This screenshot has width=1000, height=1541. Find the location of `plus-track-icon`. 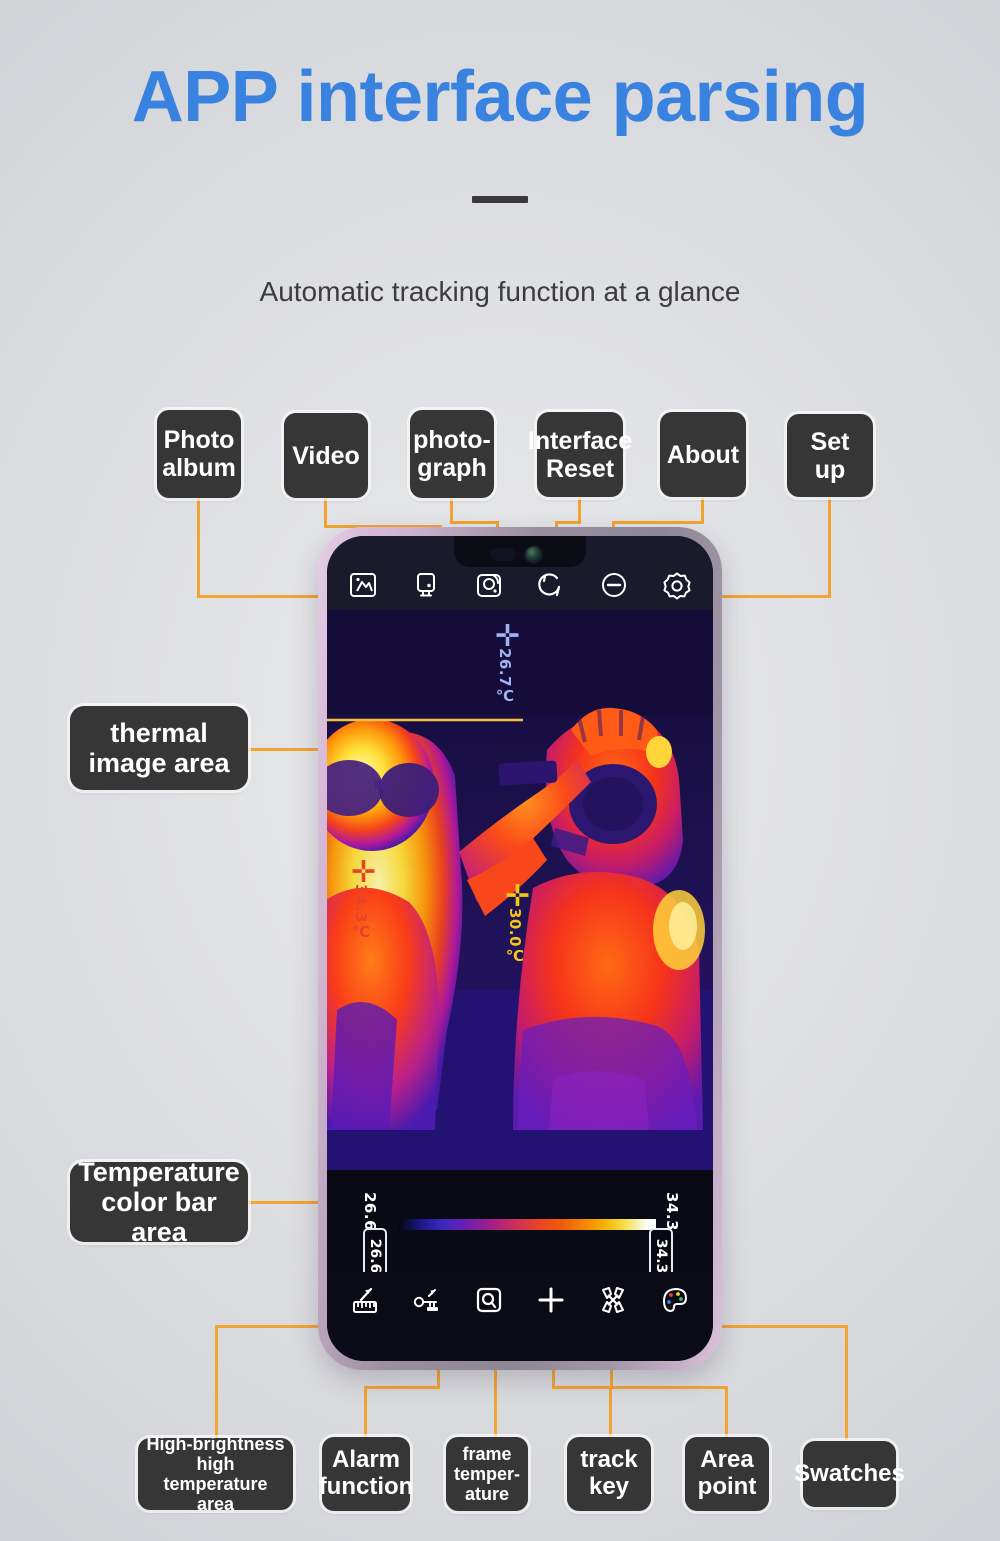

plus-track-icon is located at coordinates (551, 1300).